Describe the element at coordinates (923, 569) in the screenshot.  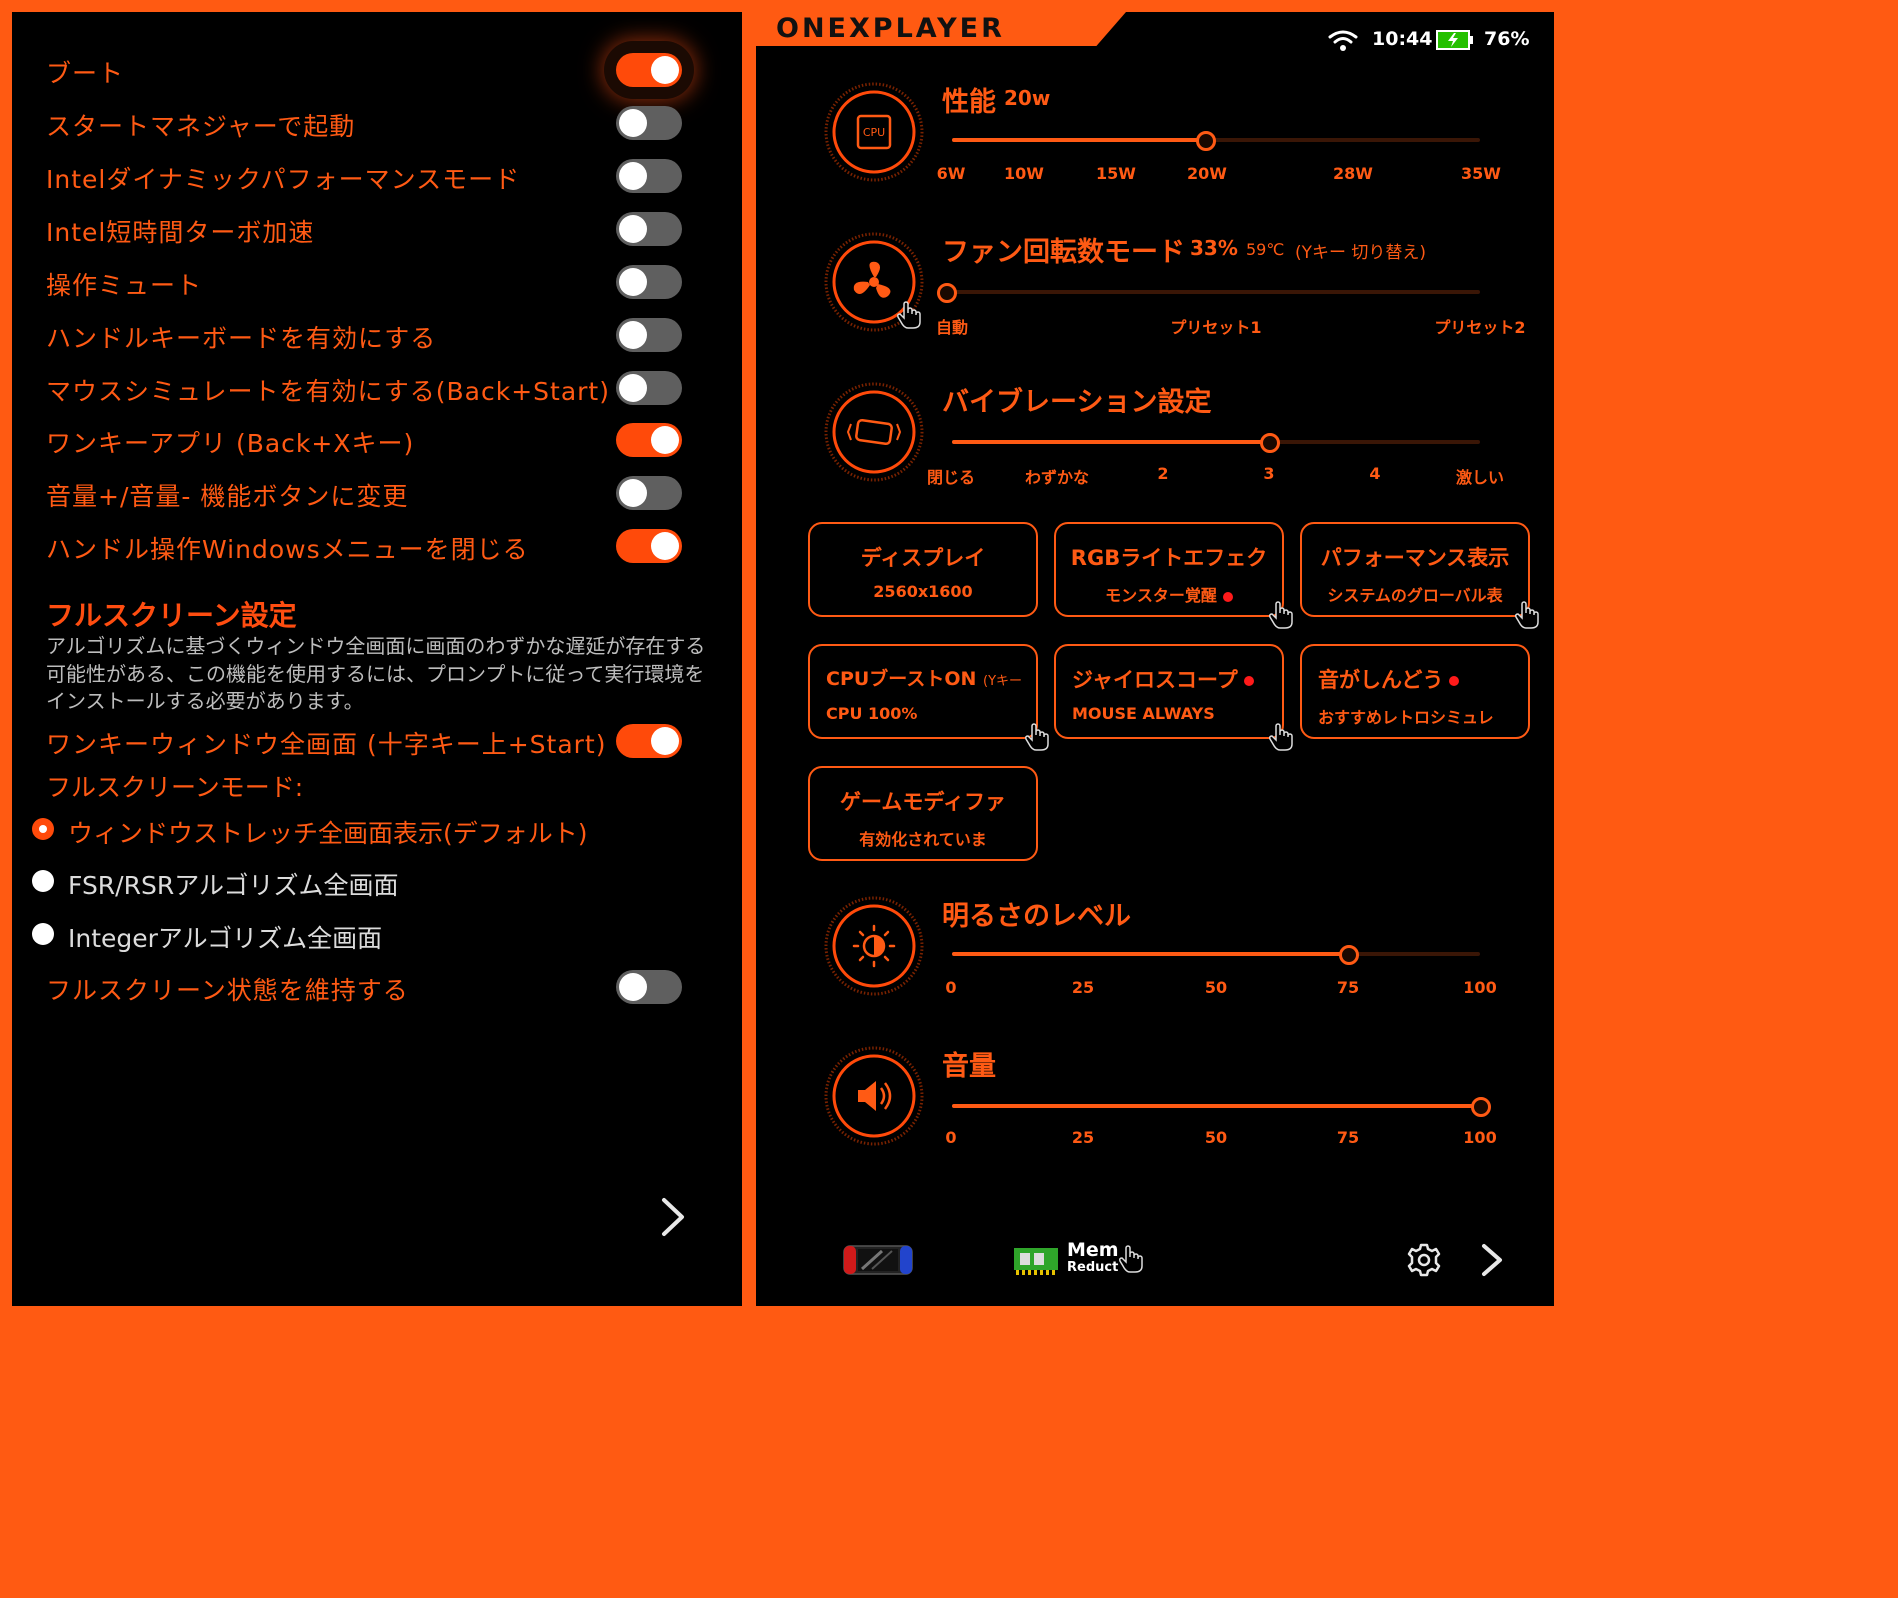
I see `tile-display: ディスプレイ 2560x1600` at that location.